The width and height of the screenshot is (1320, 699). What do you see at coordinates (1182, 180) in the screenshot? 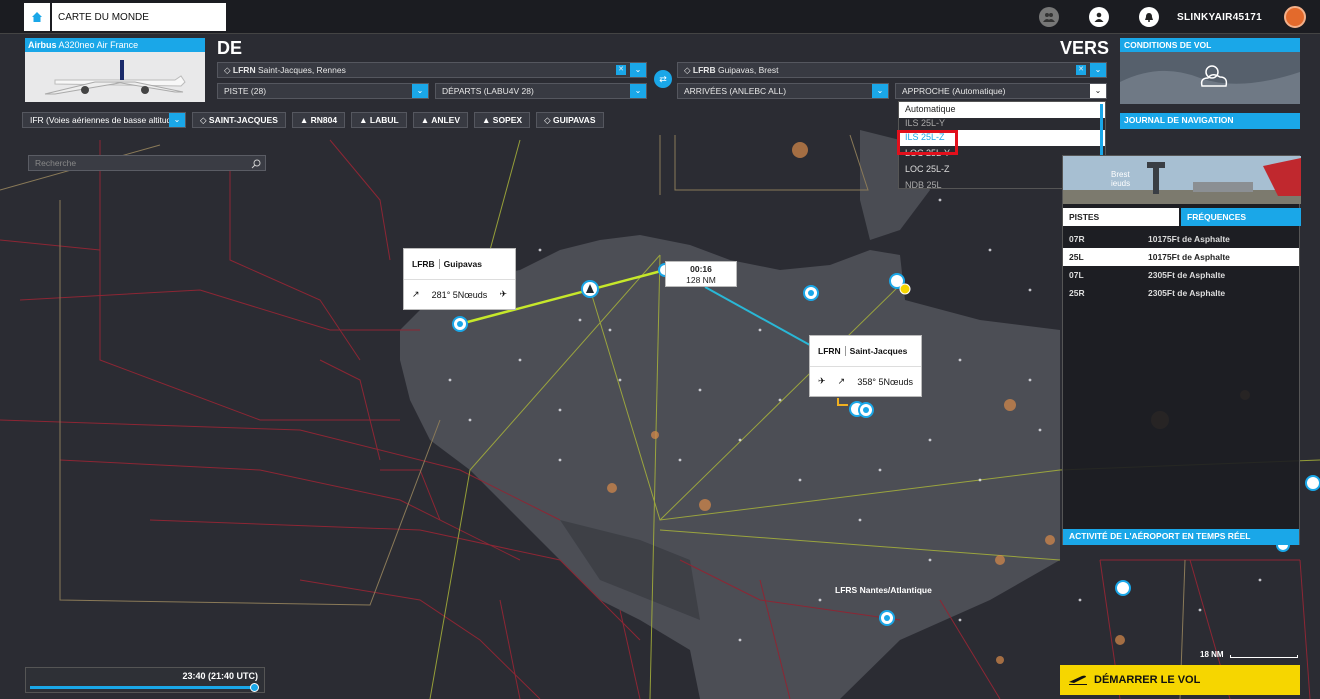
I see `airport-photo: Brest ieuds` at bounding box center [1182, 180].